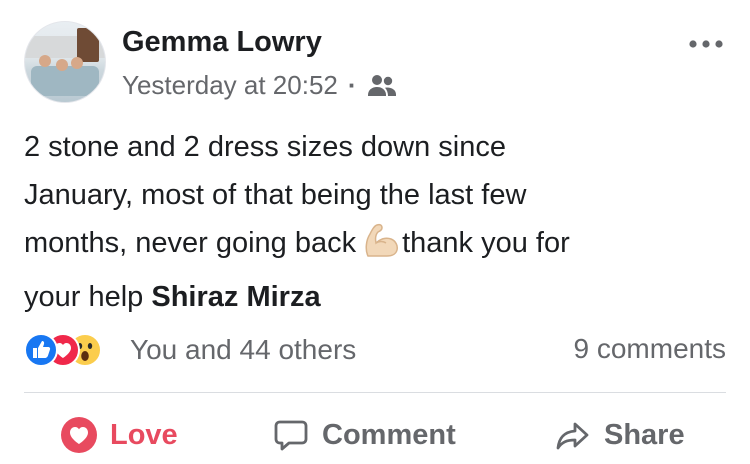 This screenshot has width=750, height=464. I want to click on post-text-segment: your help, so click(88, 297).